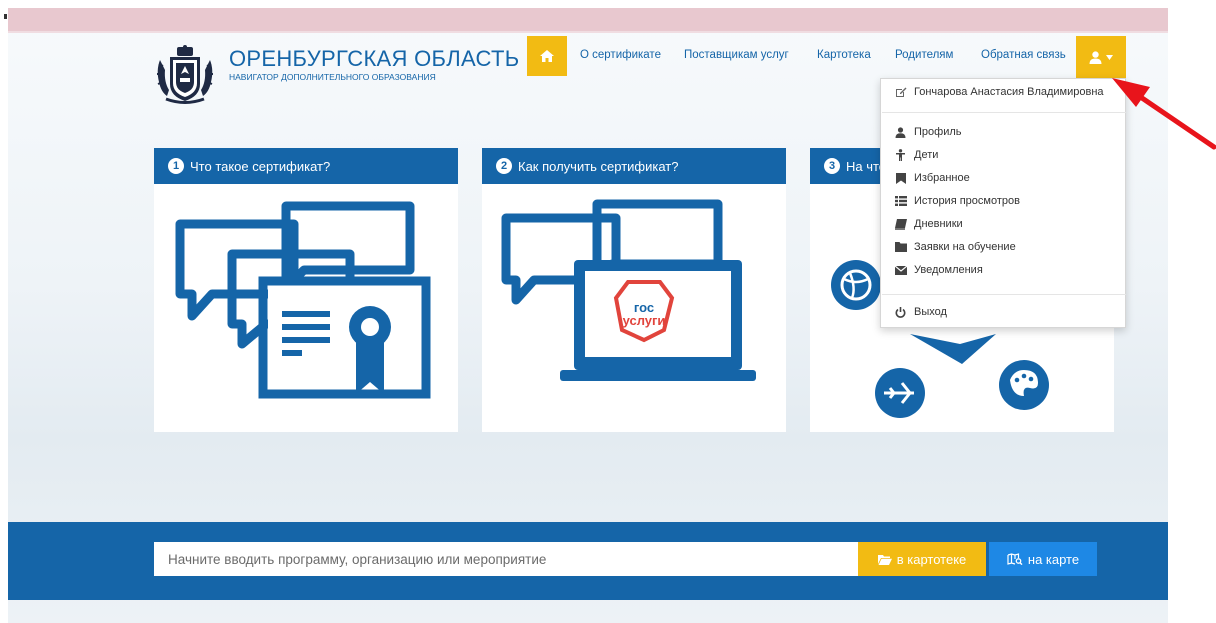 The width and height of the screenshot is (1216, 623). What do you see at coordinates (900, 201) in the screenshot?
I see `list-icon` at bounding box center [900, 201].